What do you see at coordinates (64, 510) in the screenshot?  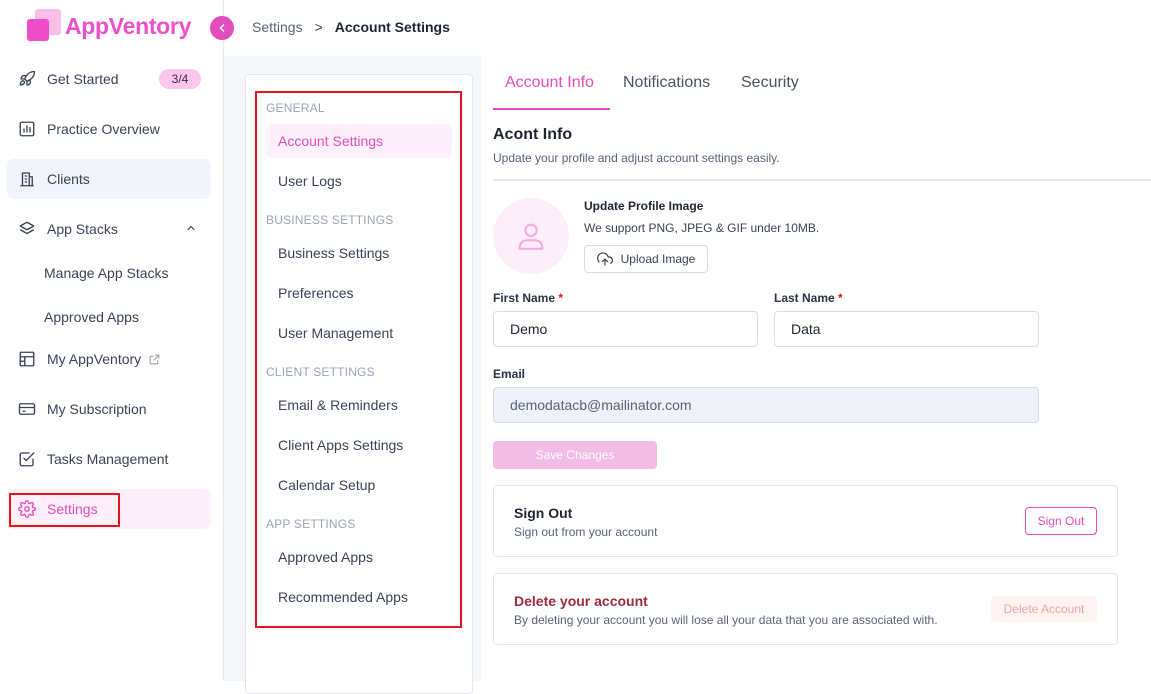 I see `settings-highlight-box` at bounding box center [64, 510].